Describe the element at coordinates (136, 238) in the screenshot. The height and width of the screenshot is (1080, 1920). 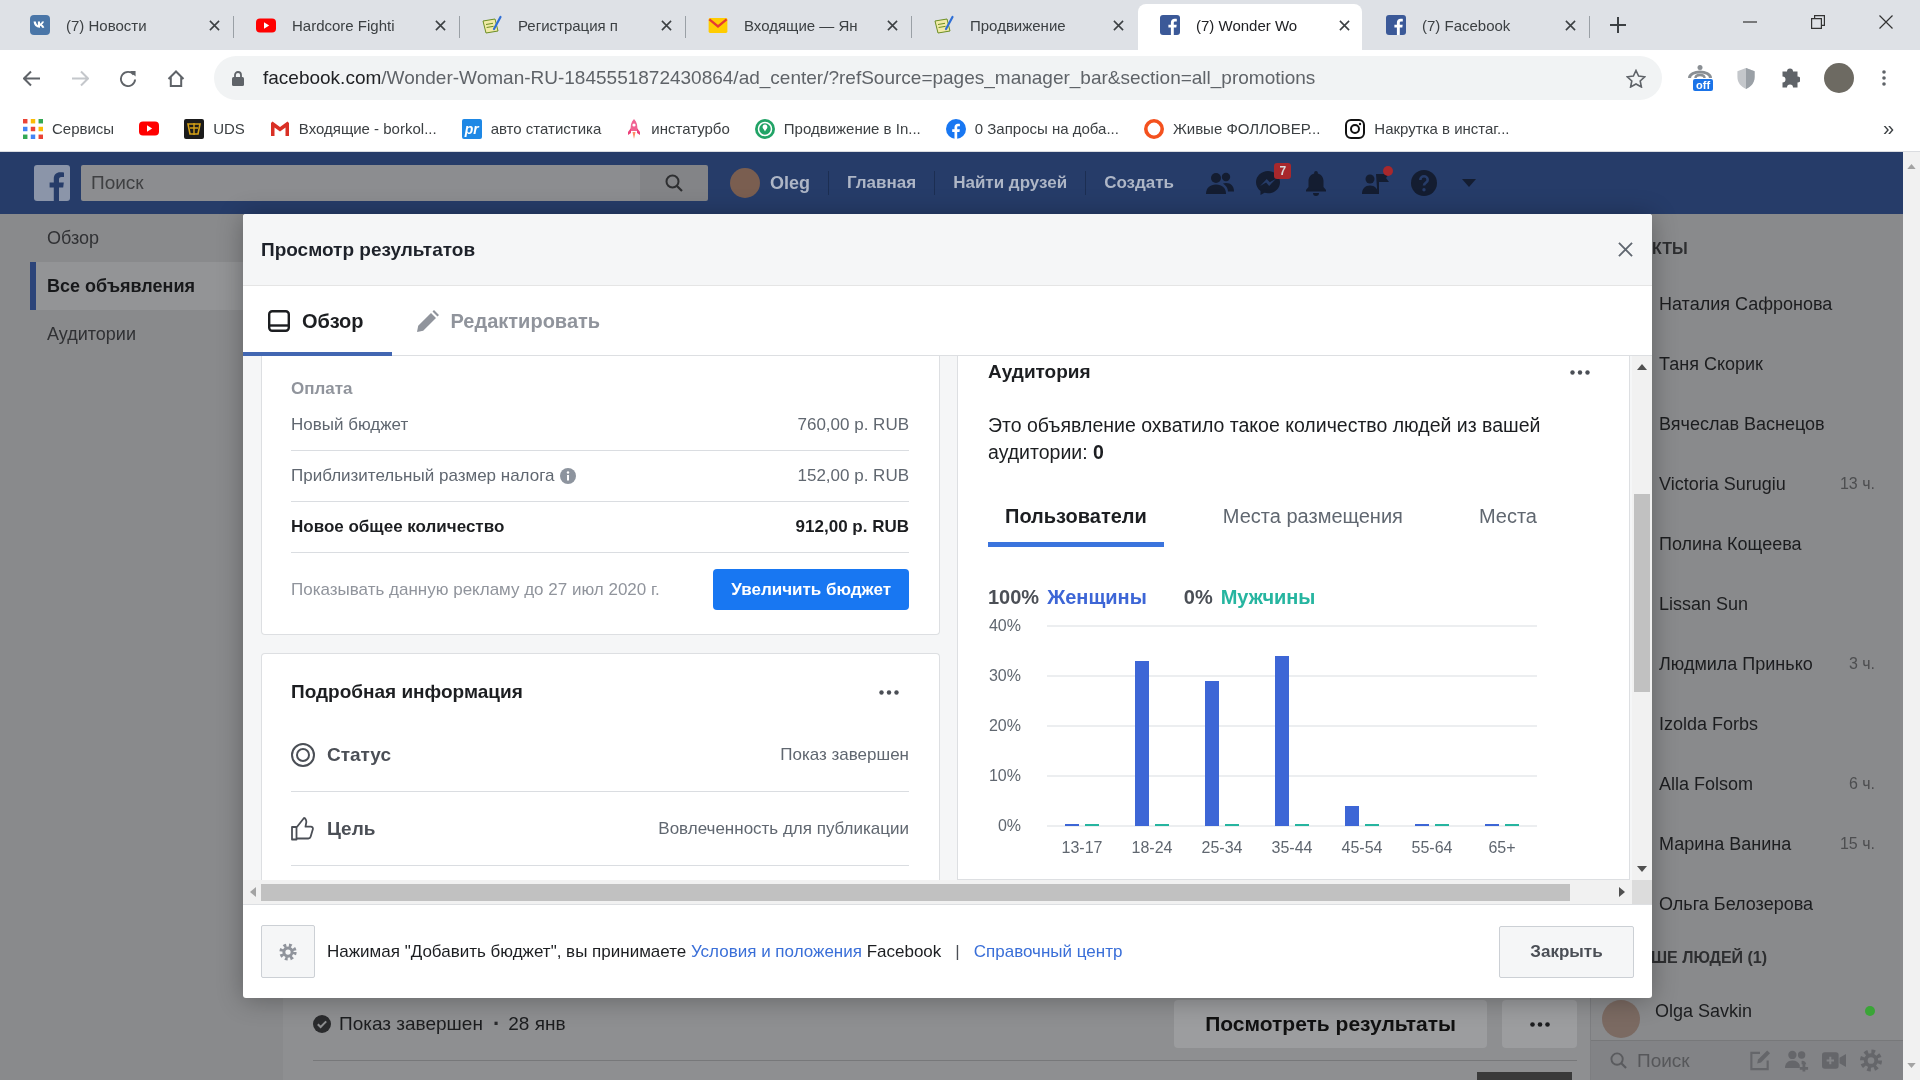
I see `sidebar-item: Обзор` at that location.